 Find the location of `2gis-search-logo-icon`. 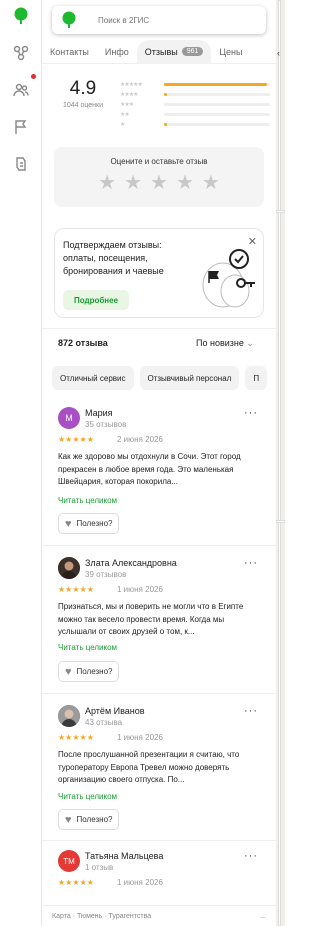

2gis-search-logo-icon is located at coordinates (69, 19).